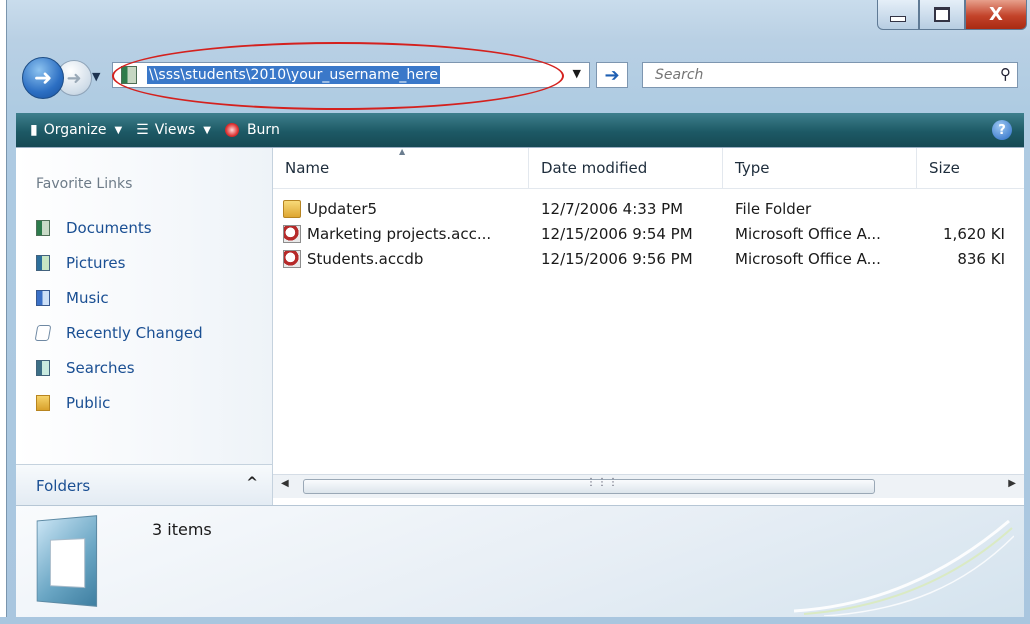 This screenshot has height=624, width=1030. I want to click on recently-changed-icon, so click(43, 332).